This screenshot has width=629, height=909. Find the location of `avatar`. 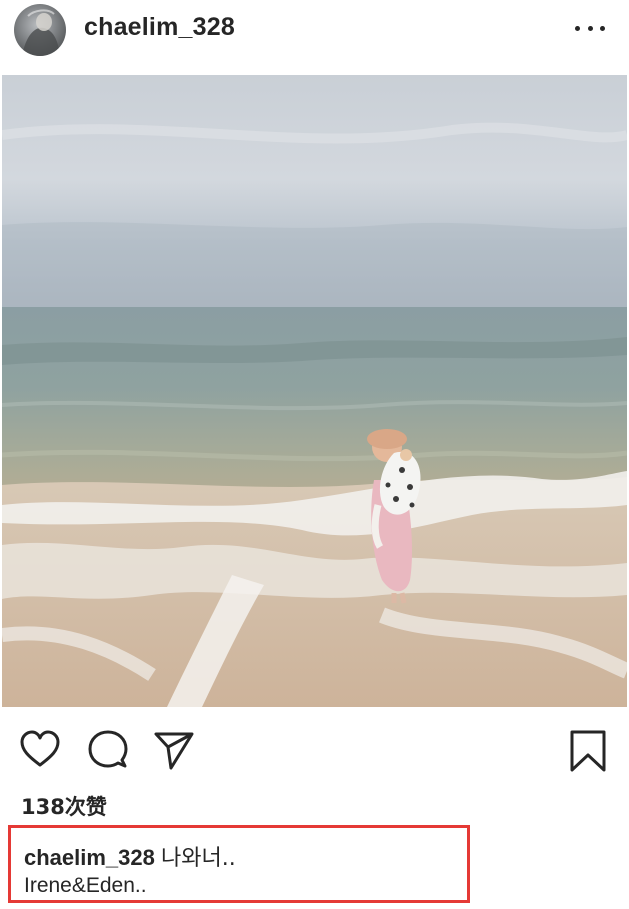

avatar is located at coordinates (40, 30).